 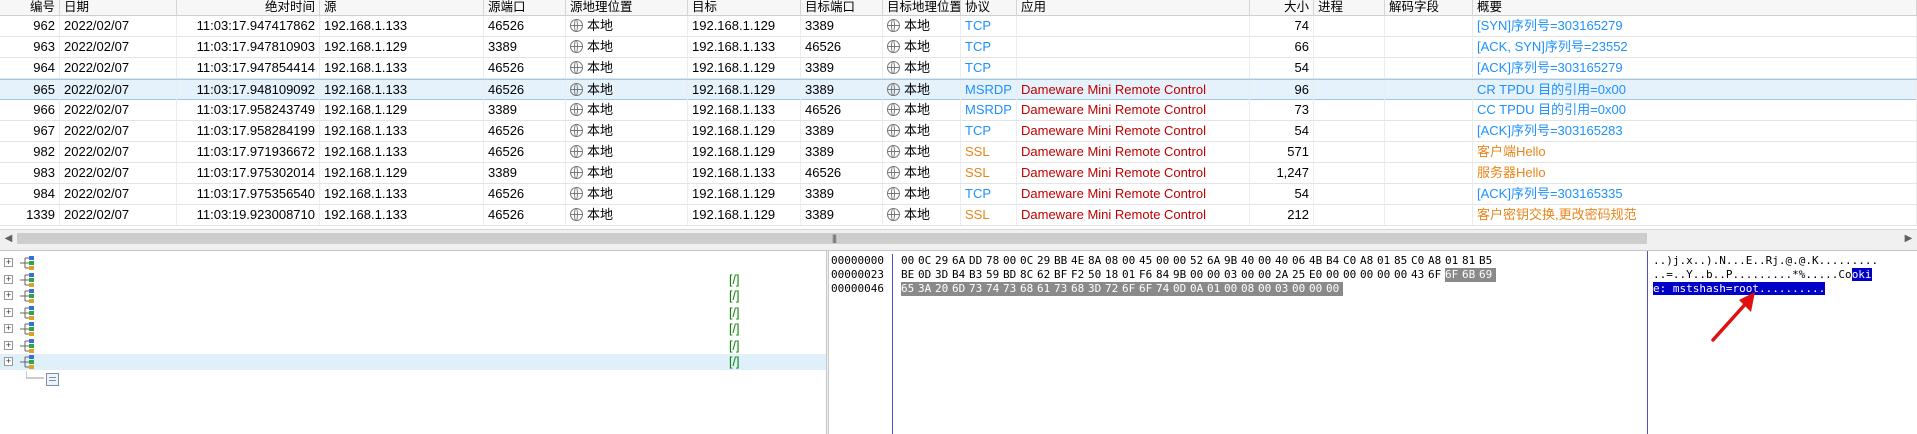 I want to click on hex-byte: 0A, so click(x=1198, y=289).